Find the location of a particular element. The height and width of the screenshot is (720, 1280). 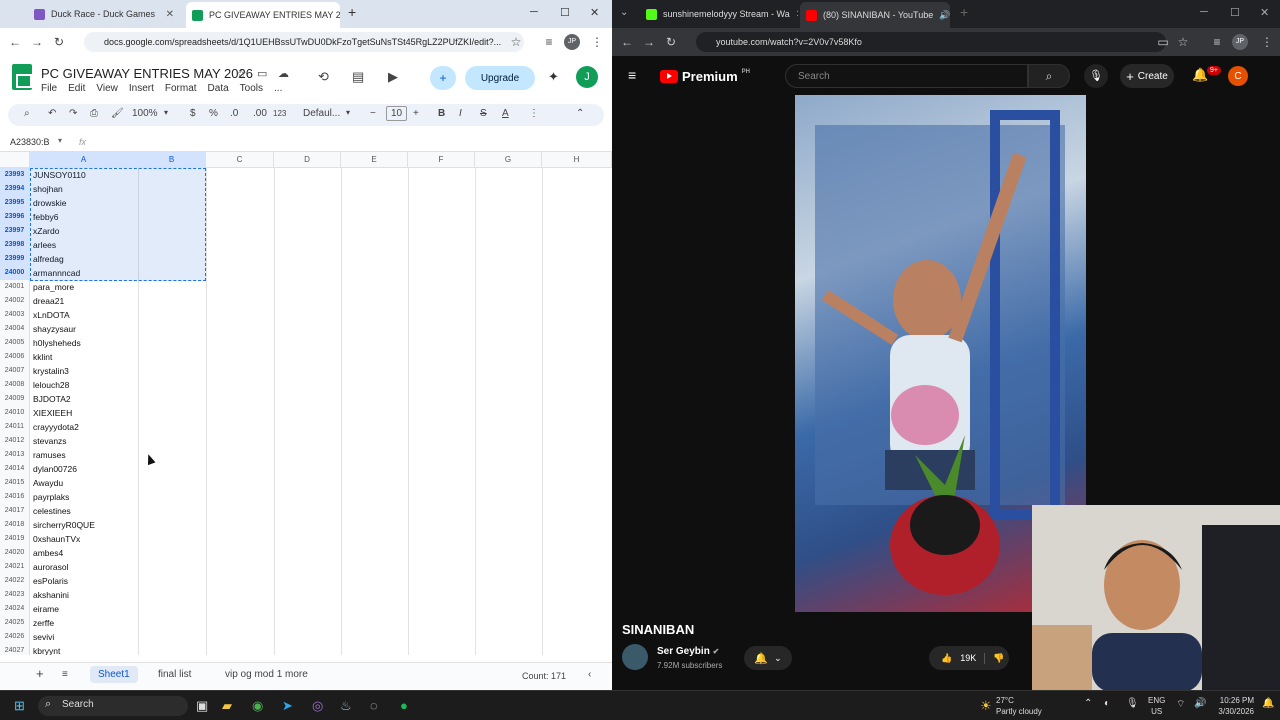

tray-app-icon: ◐ is located at coordinates (1107, 703).